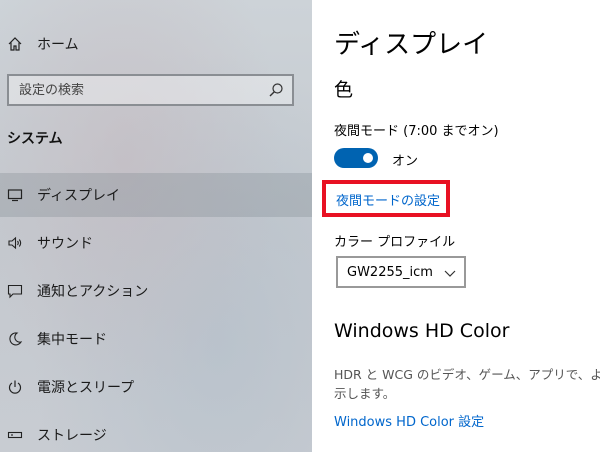 The image size is (600, 452). Describe the element at coordinates (86, 388) in the screenshot. I see `sidebar-item-label: 電源とスリープ` at that location.